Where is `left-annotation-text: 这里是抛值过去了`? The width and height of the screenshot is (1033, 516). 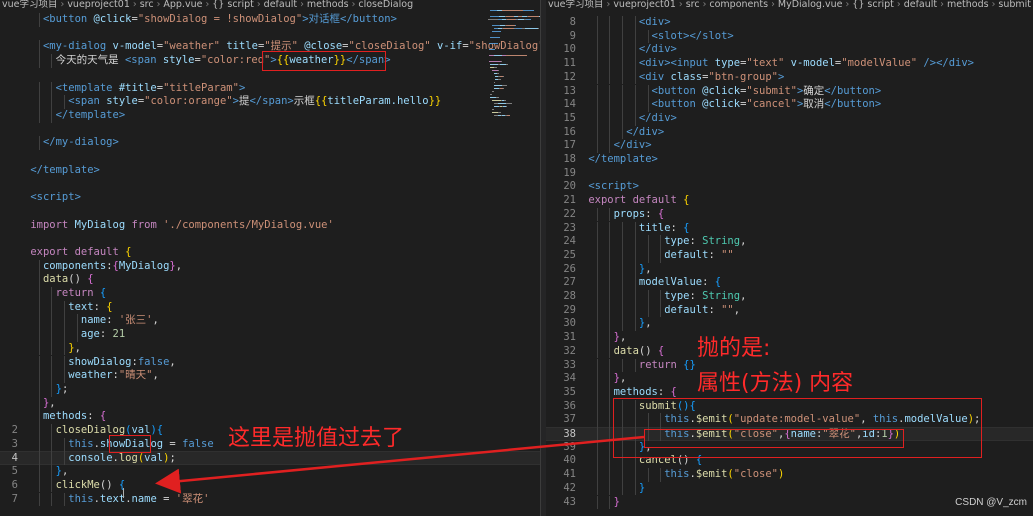
left-annotation-text: 这里是抛值过去了 is located at coordinates (316, 438).